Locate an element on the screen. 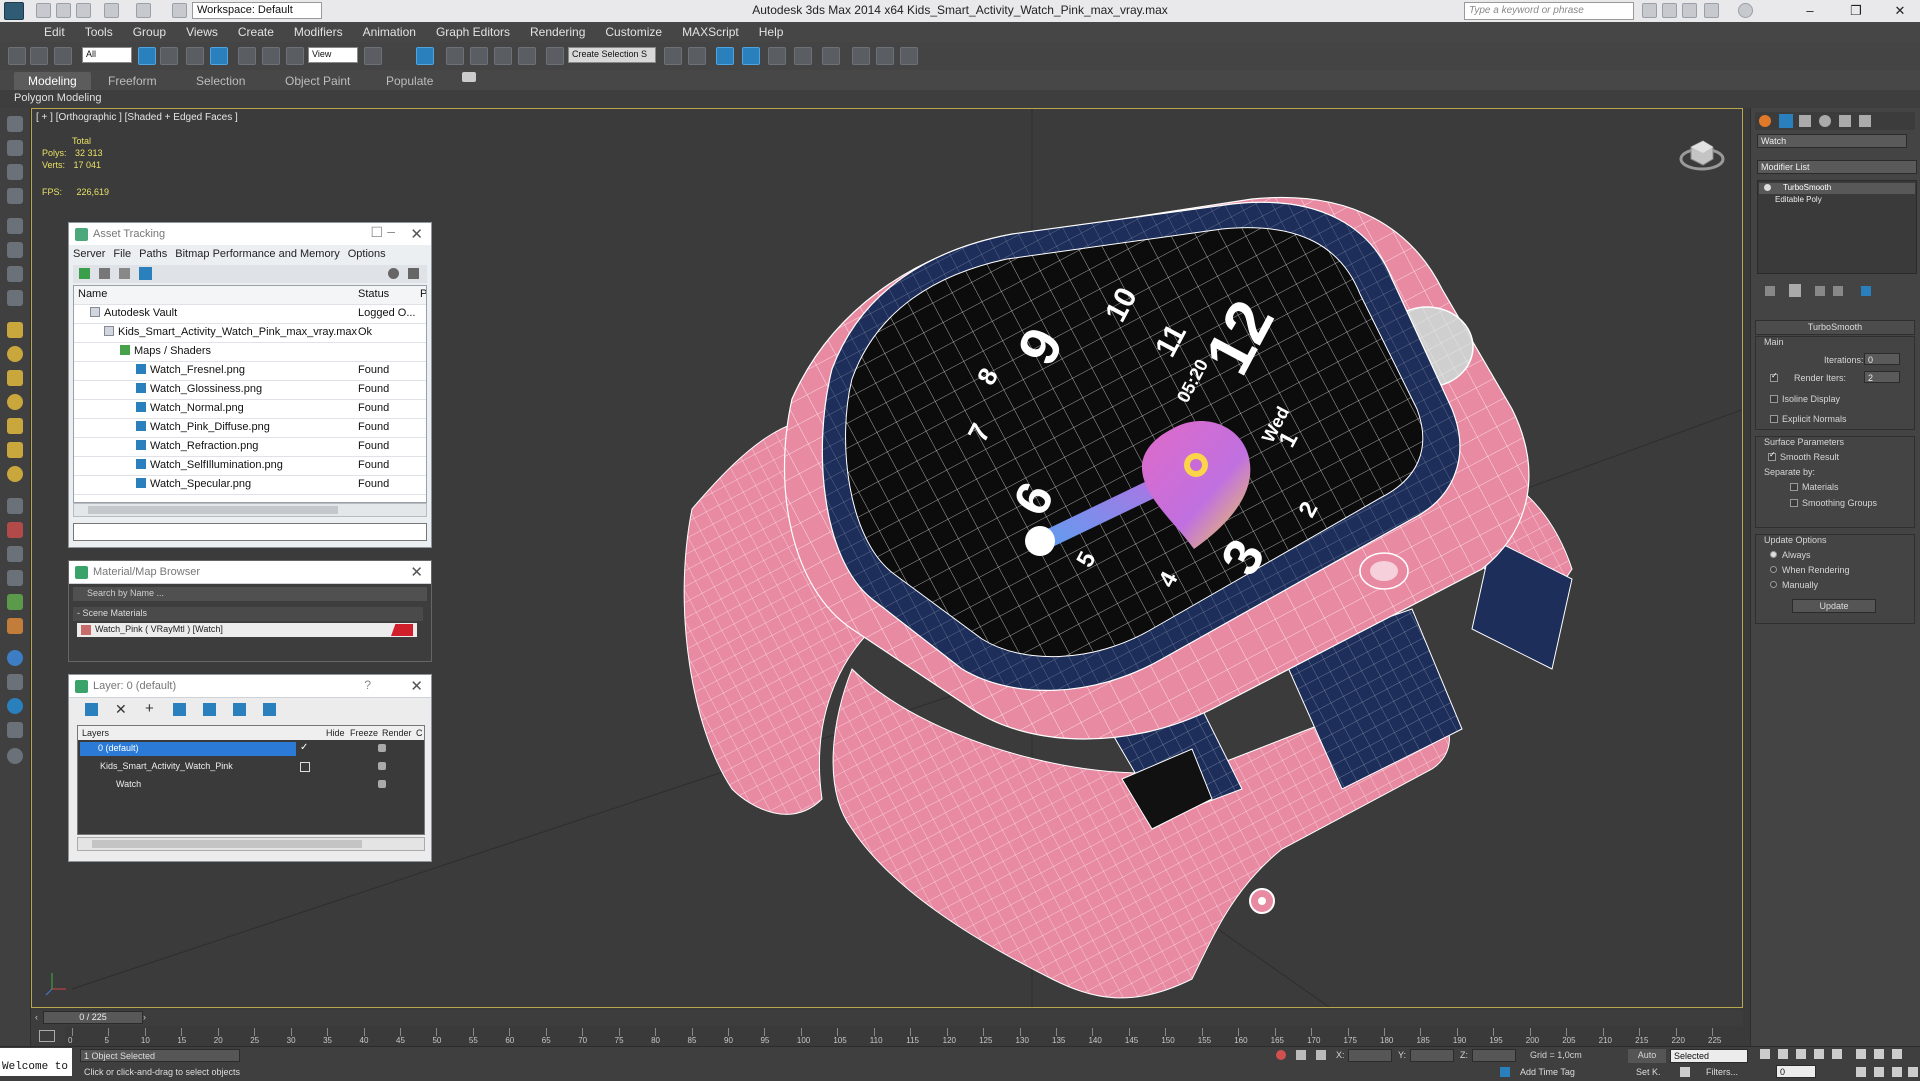 The width and height of the screenshot is (1920, 1081). display-tab-icon is located at coordinates (1845, 121).